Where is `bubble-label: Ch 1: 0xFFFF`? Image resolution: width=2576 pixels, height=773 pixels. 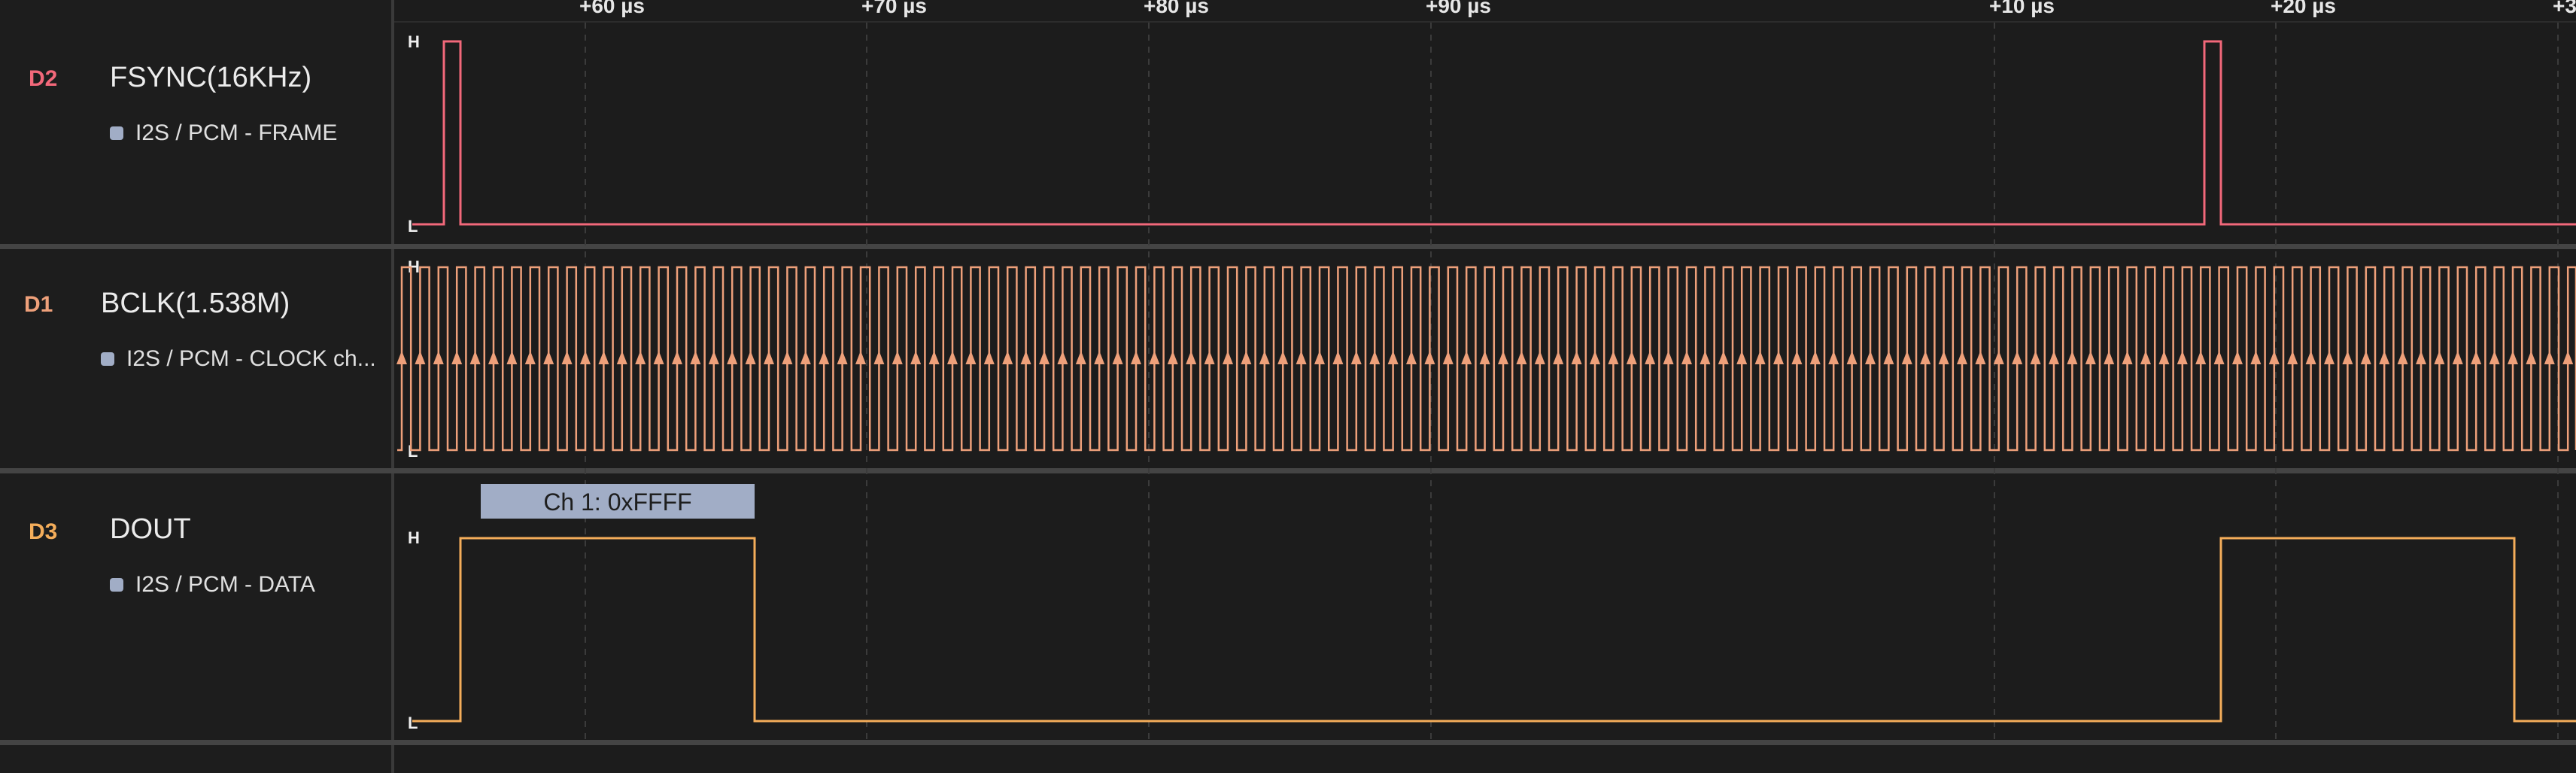 bubble-label: Ch 1: 0xFFFF is located at coordinates (617, 502).